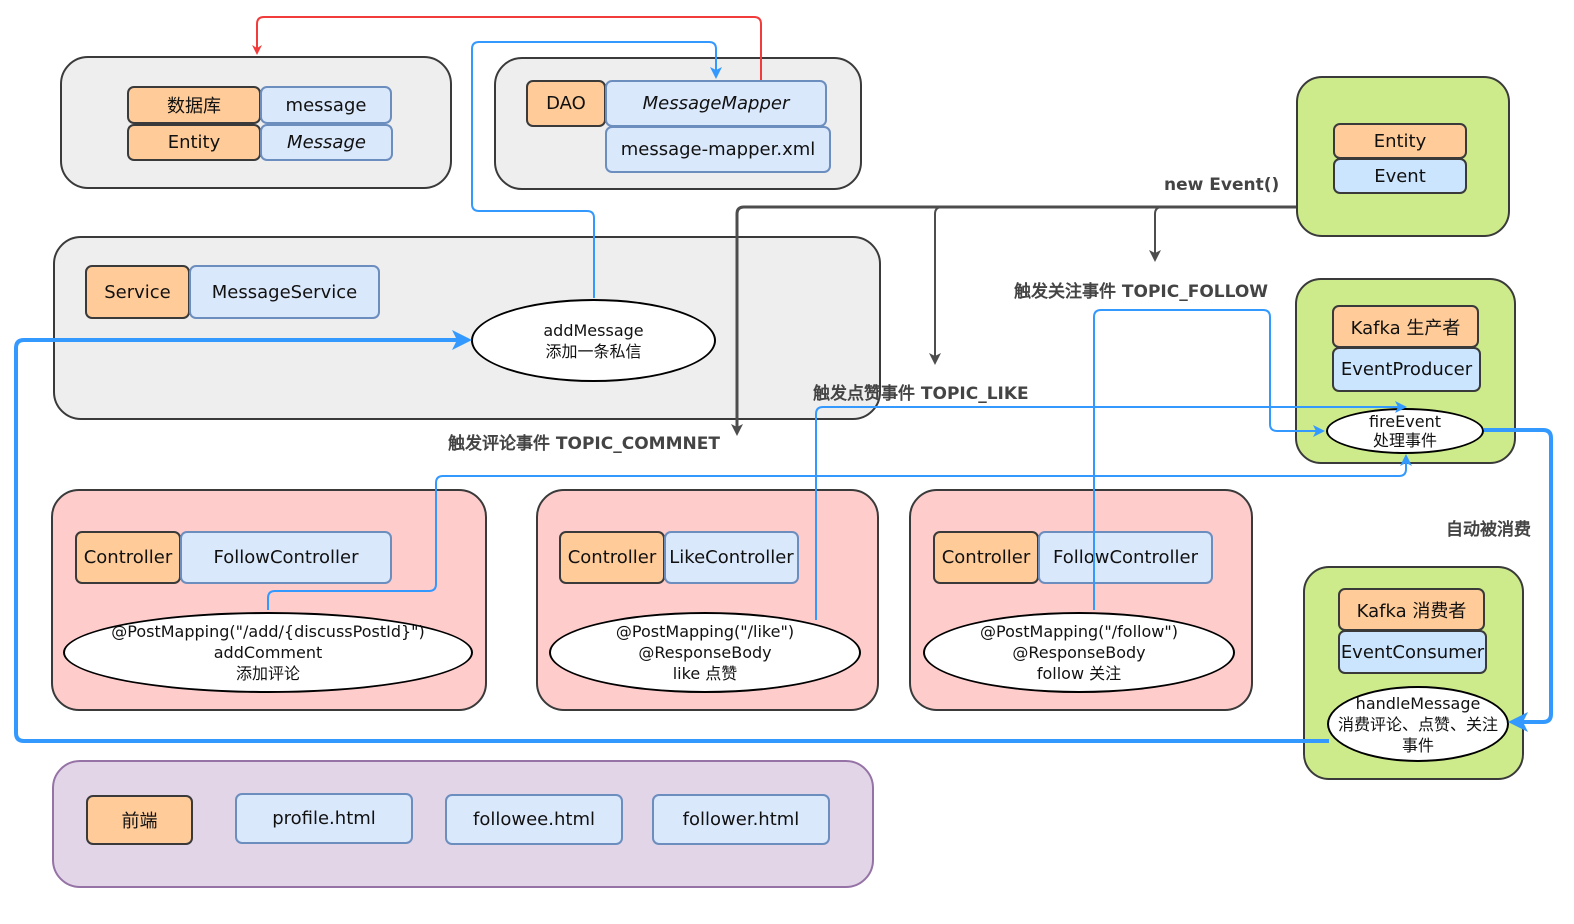  Describe the element at coordinates (1418, 703) in the screenshot. I see `method-name: handleMessage` at that location.